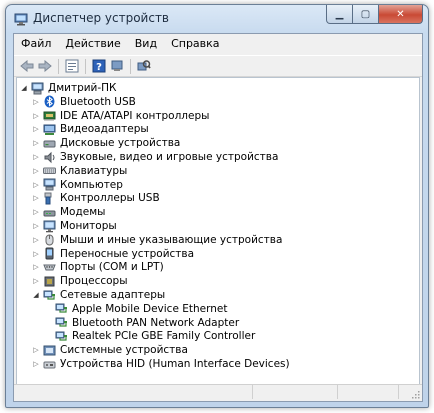 This screenshot has width=434, height=413. I want to click on tree-device: Bluetooth PAN Network Adapter, so click(141, 323).